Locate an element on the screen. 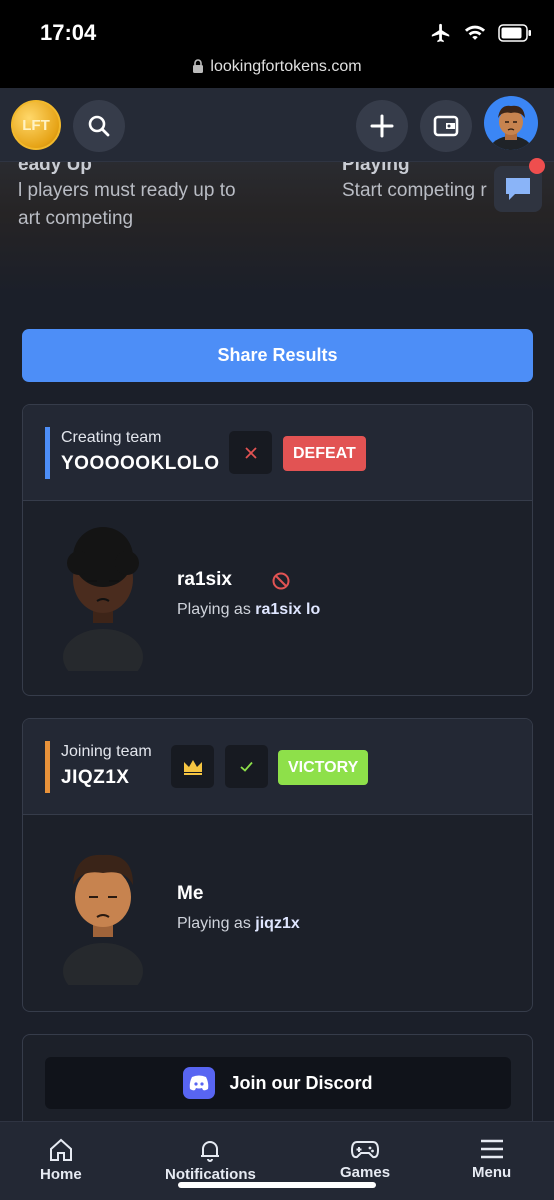  bell-icon is located at coordinates (210, 1151).